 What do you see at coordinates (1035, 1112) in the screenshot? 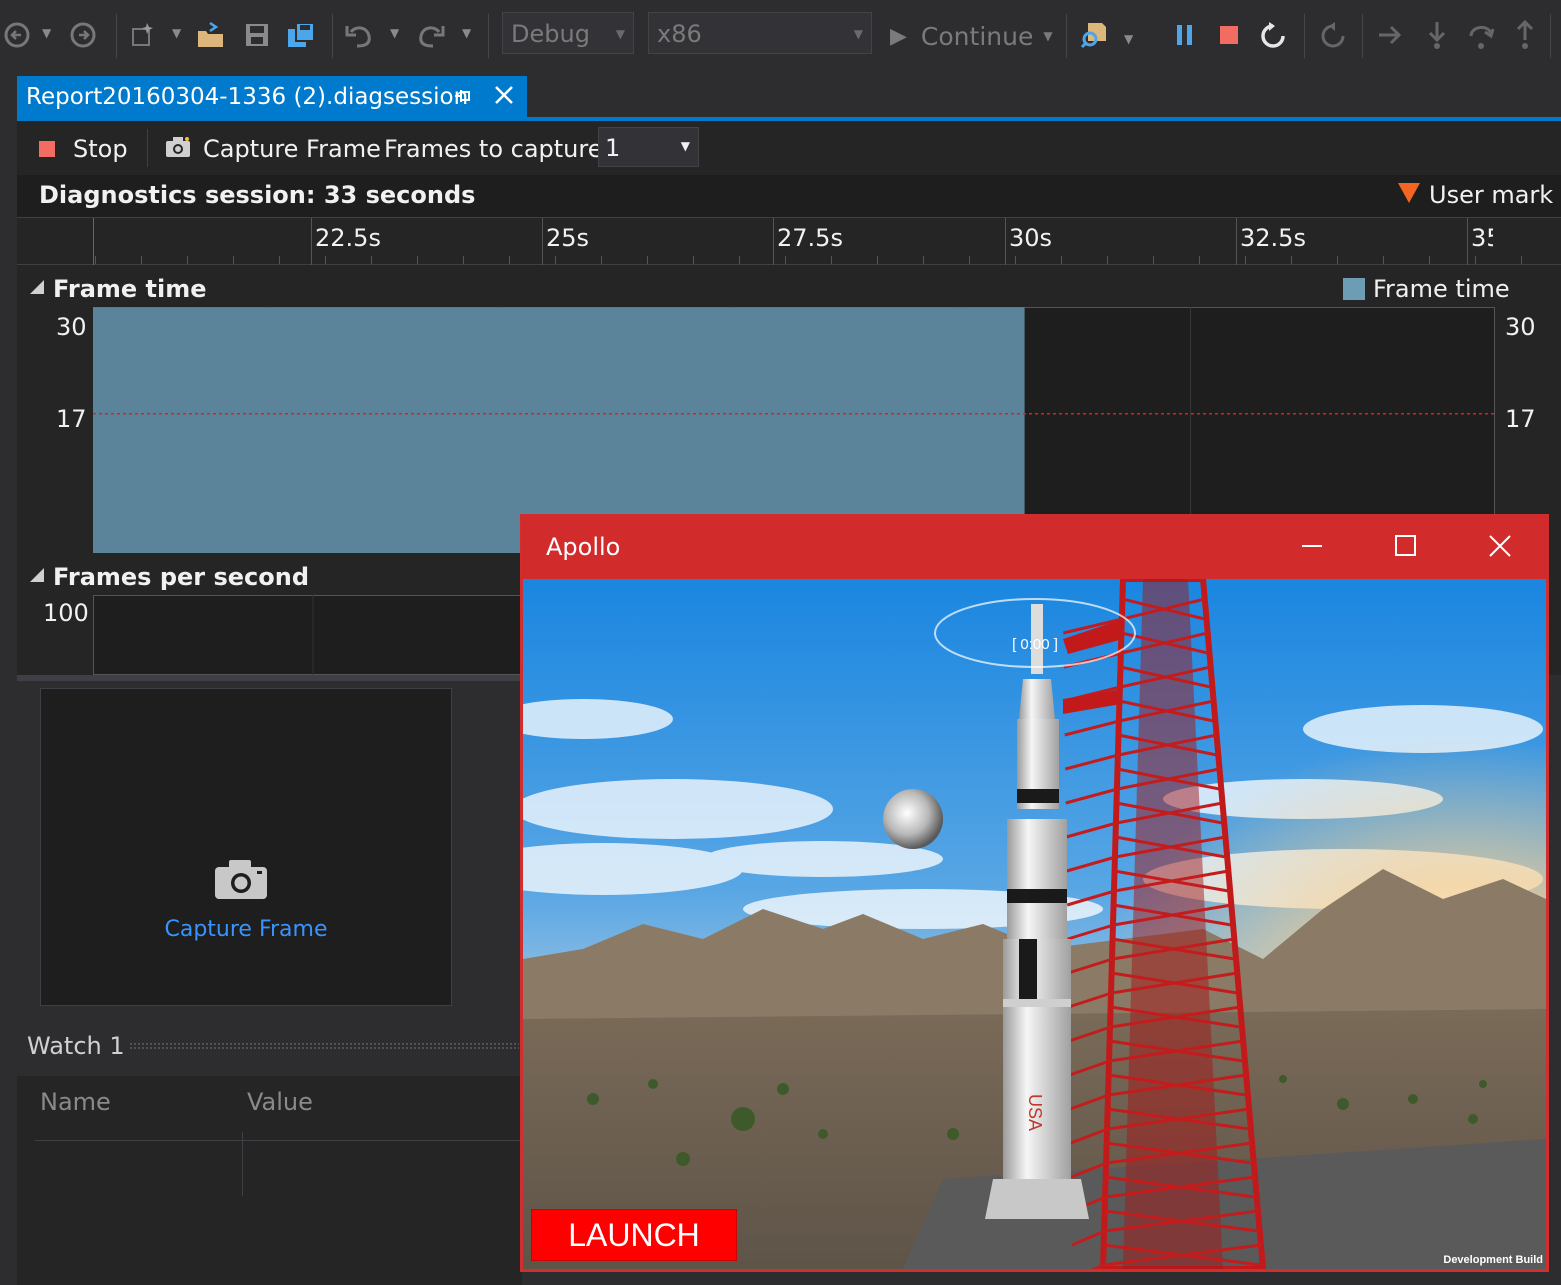
I see `rocket-usa-label: USA` at bounding box center [1035, 1112].